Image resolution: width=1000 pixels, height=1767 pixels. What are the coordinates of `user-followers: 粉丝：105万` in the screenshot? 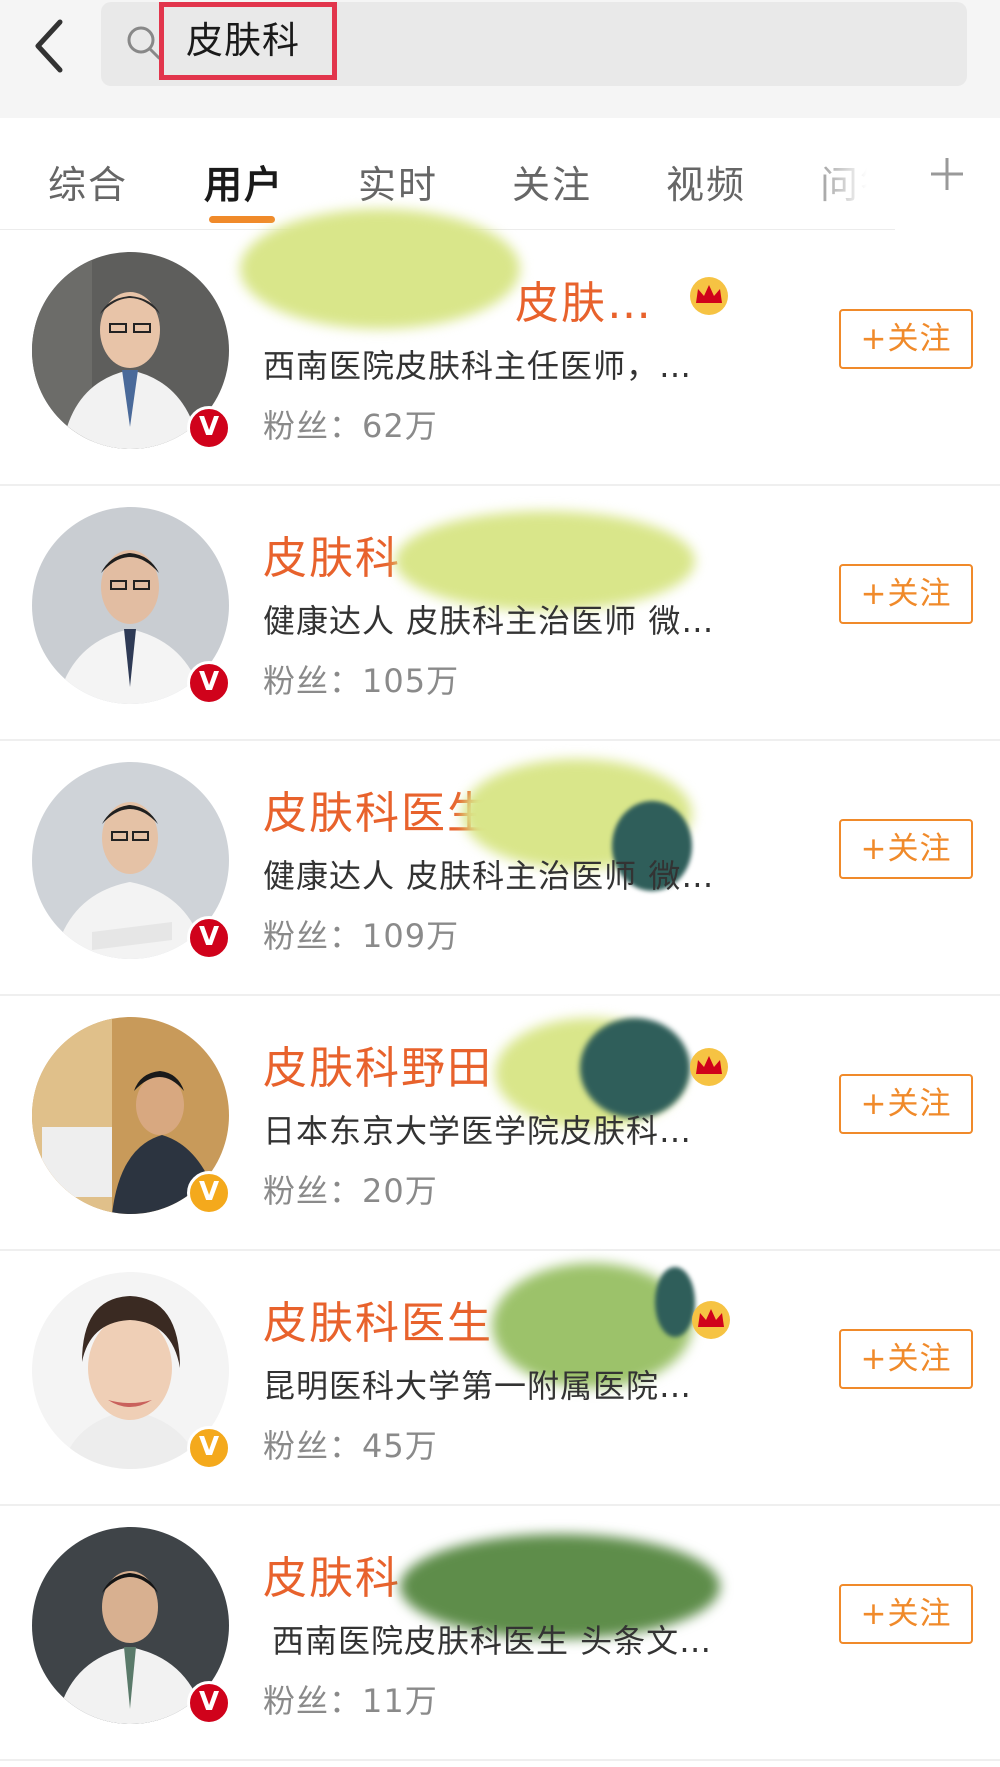 It's located at (361, 681).